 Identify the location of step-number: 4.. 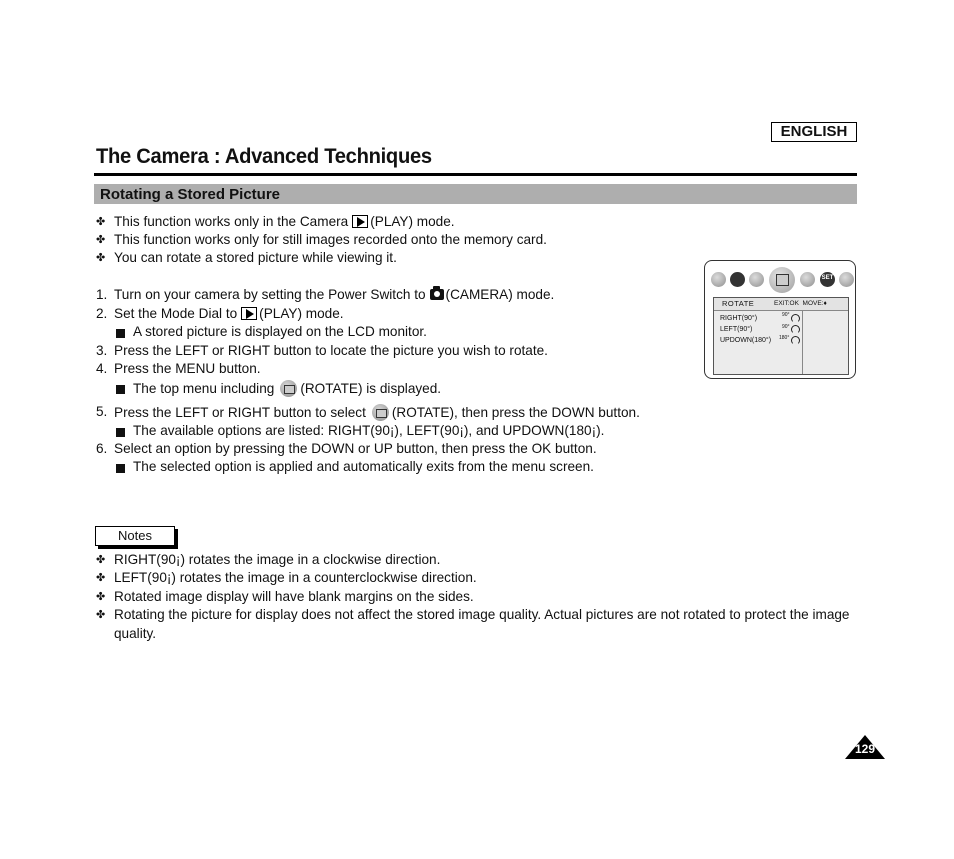
(102, 368).